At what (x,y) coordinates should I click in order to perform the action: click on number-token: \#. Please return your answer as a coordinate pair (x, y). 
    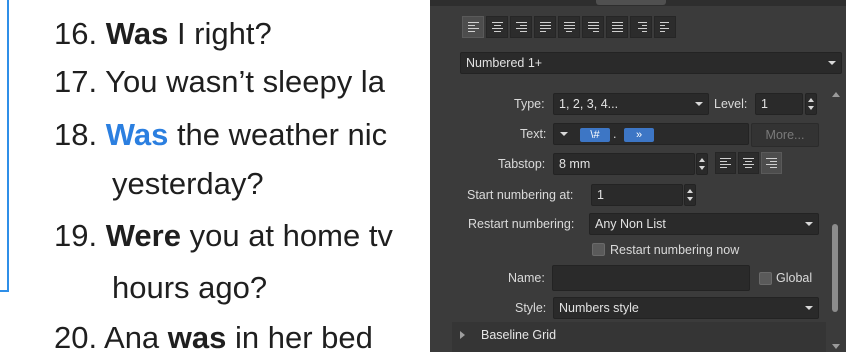
    Looking at the image, I should click on (595, 135).